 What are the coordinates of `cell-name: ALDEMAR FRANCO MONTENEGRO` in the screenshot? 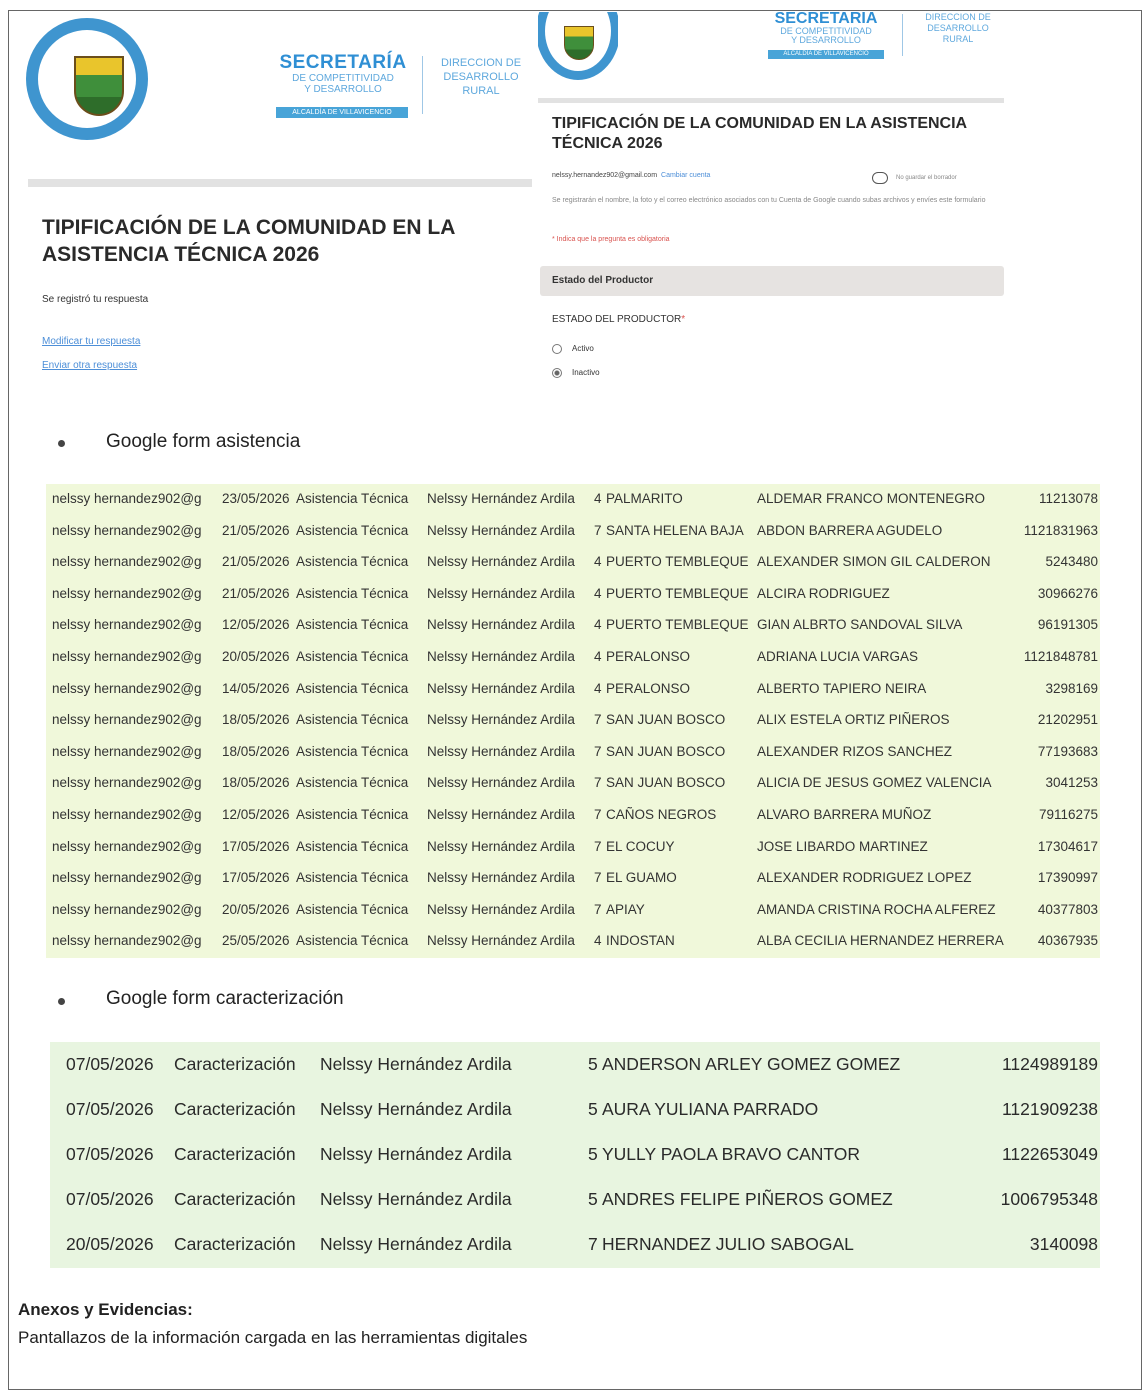 It's located at (871, 498).